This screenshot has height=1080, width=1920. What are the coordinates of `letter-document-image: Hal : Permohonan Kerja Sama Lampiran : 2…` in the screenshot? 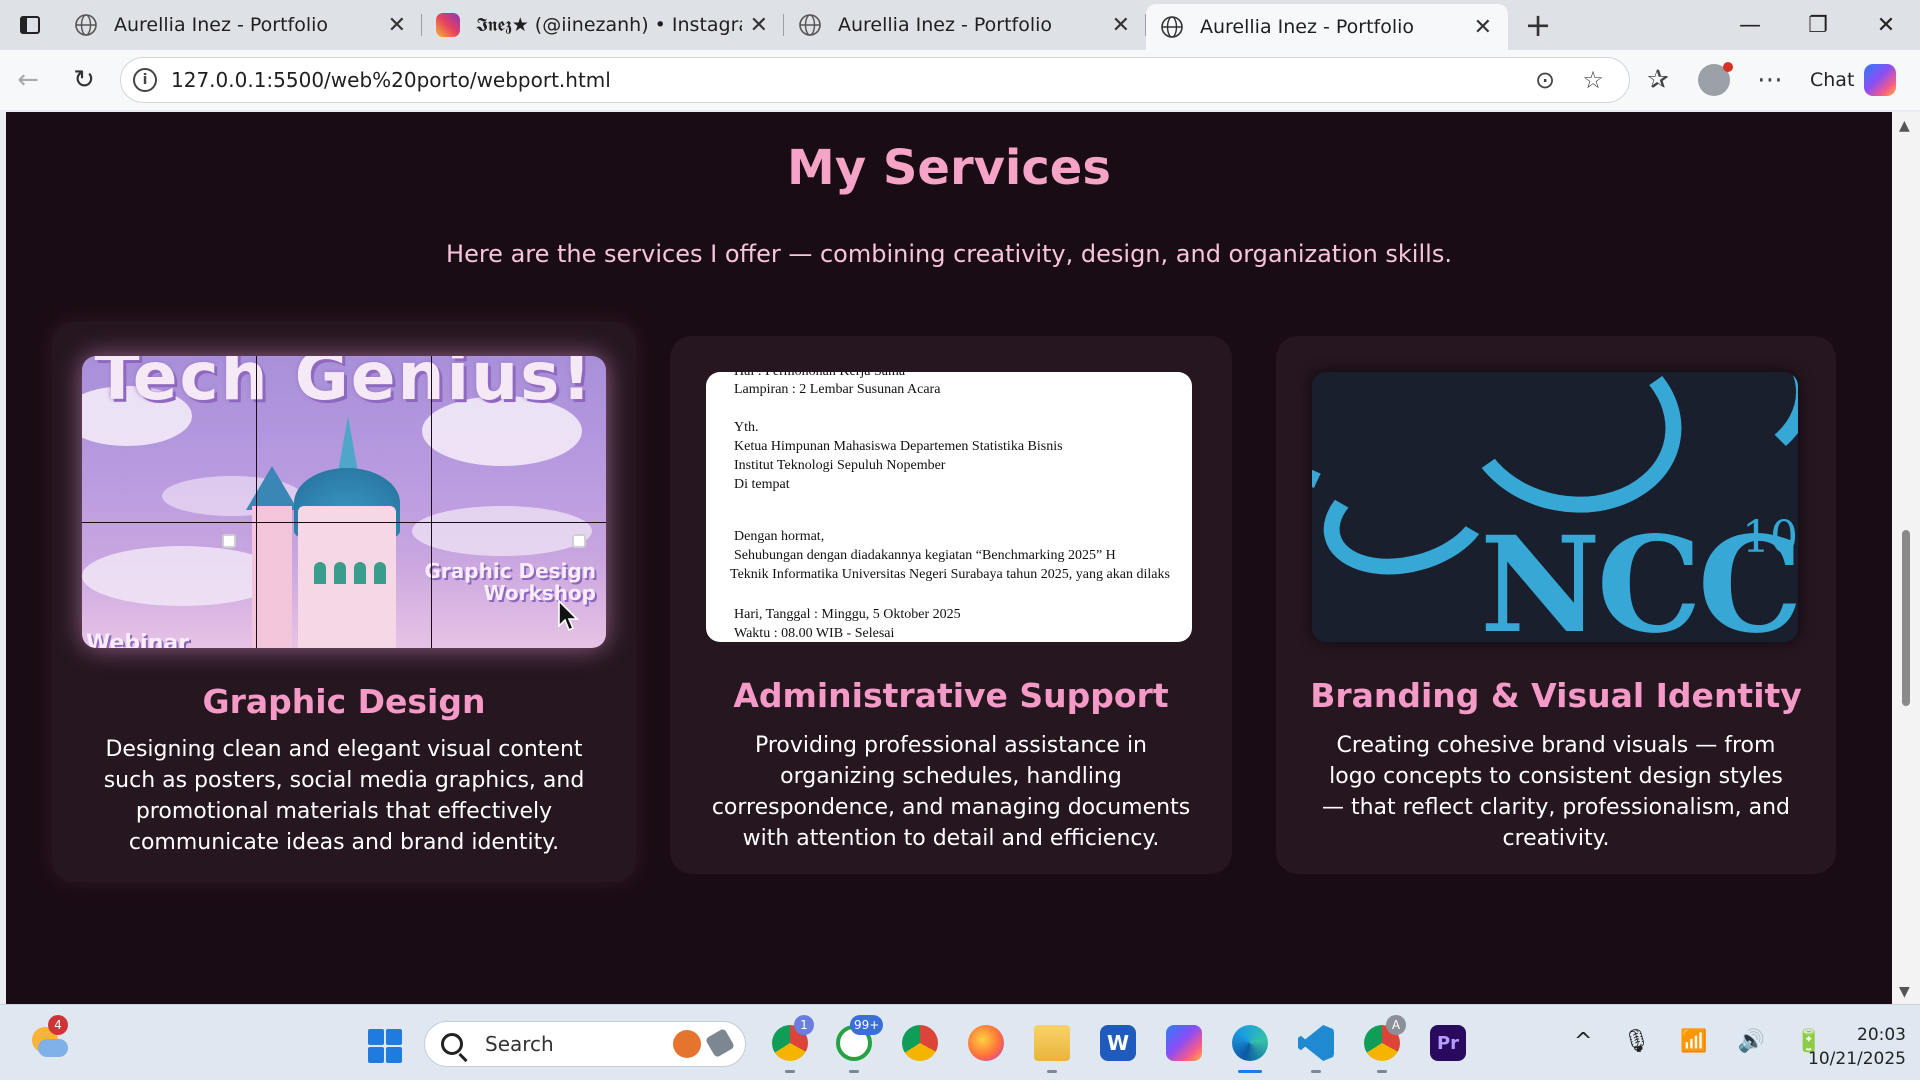 It's located at (949, 507).